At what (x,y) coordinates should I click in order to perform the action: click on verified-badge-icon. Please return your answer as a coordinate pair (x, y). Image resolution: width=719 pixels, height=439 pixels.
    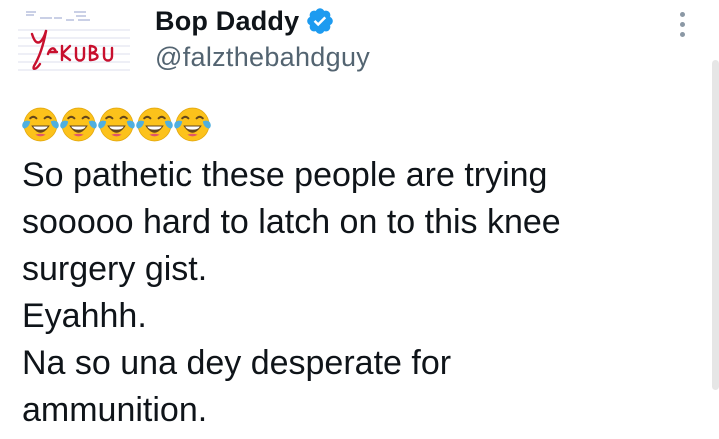
    Looking at the image, I should click on (320, 21).